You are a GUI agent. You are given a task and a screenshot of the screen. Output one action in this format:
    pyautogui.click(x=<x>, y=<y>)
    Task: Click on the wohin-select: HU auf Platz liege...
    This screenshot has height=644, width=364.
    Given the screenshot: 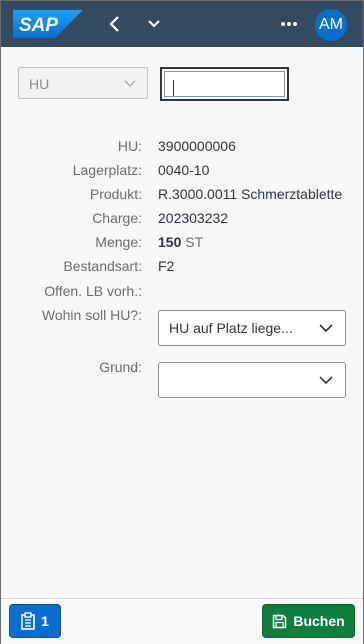 What is the action you would take?
    pyautogui.click(x=252, y=328)
    